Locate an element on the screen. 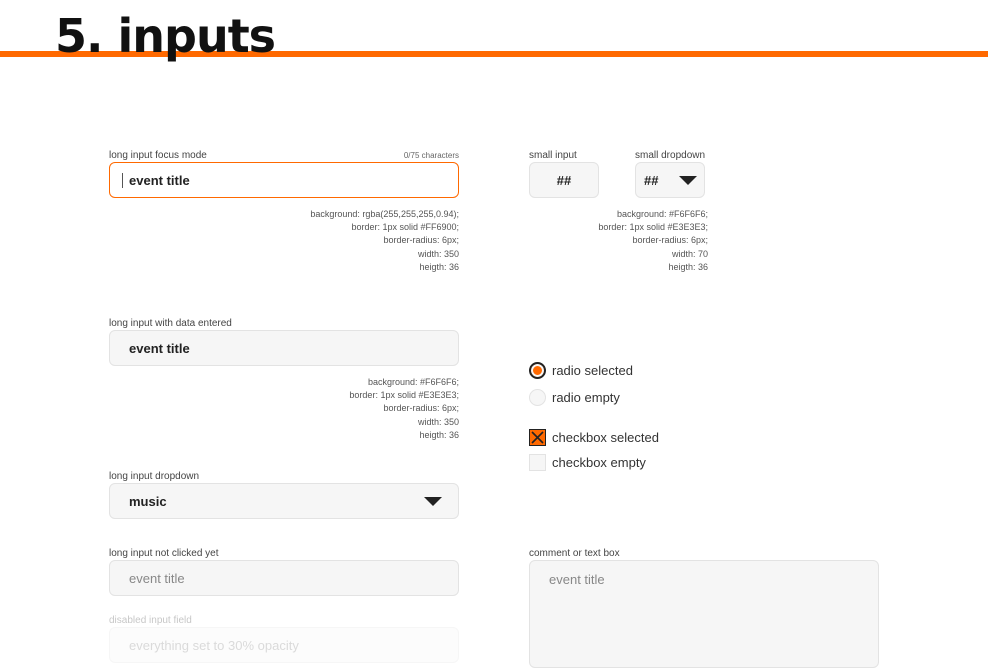 Image resolution: width=988 pixels, height=669 pixels. small-input-value: ## is located at coordinates (564, 180).